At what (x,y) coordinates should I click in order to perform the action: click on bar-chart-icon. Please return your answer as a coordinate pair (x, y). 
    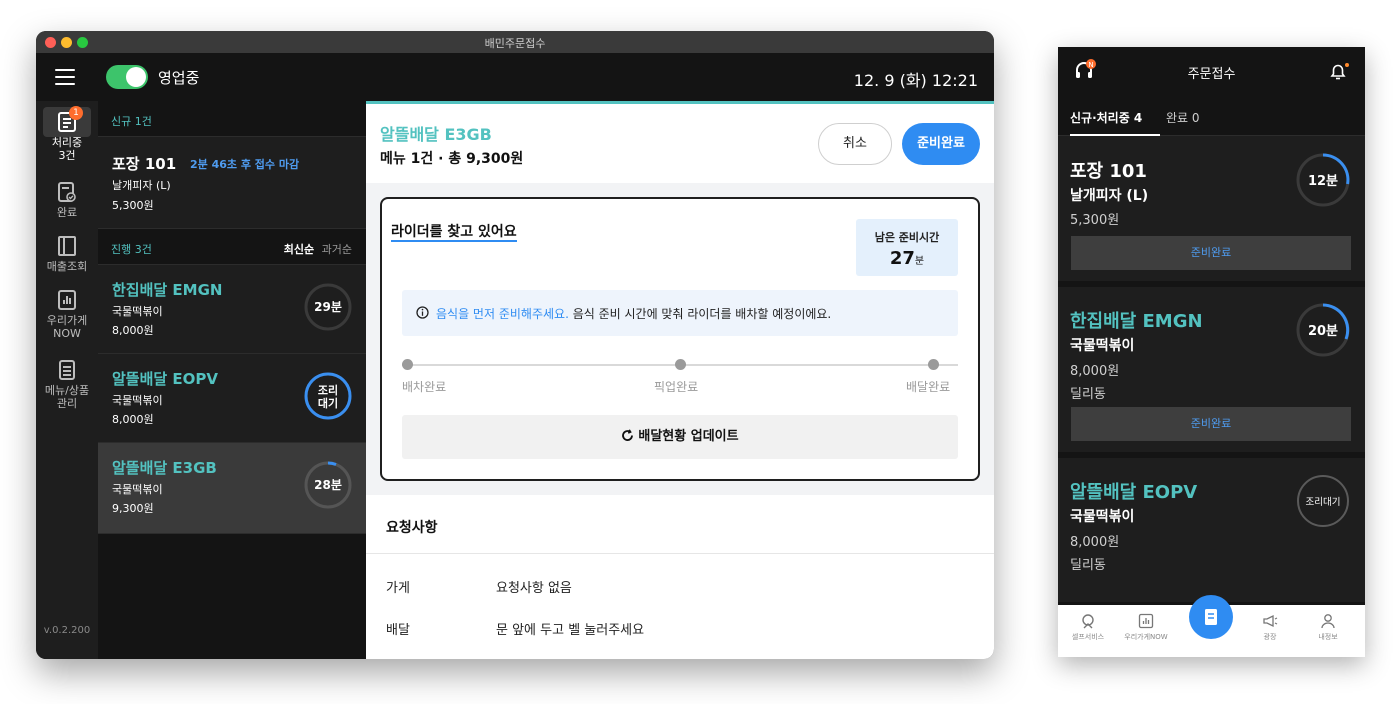
    Looking at the image, I should click on (1146, 621).